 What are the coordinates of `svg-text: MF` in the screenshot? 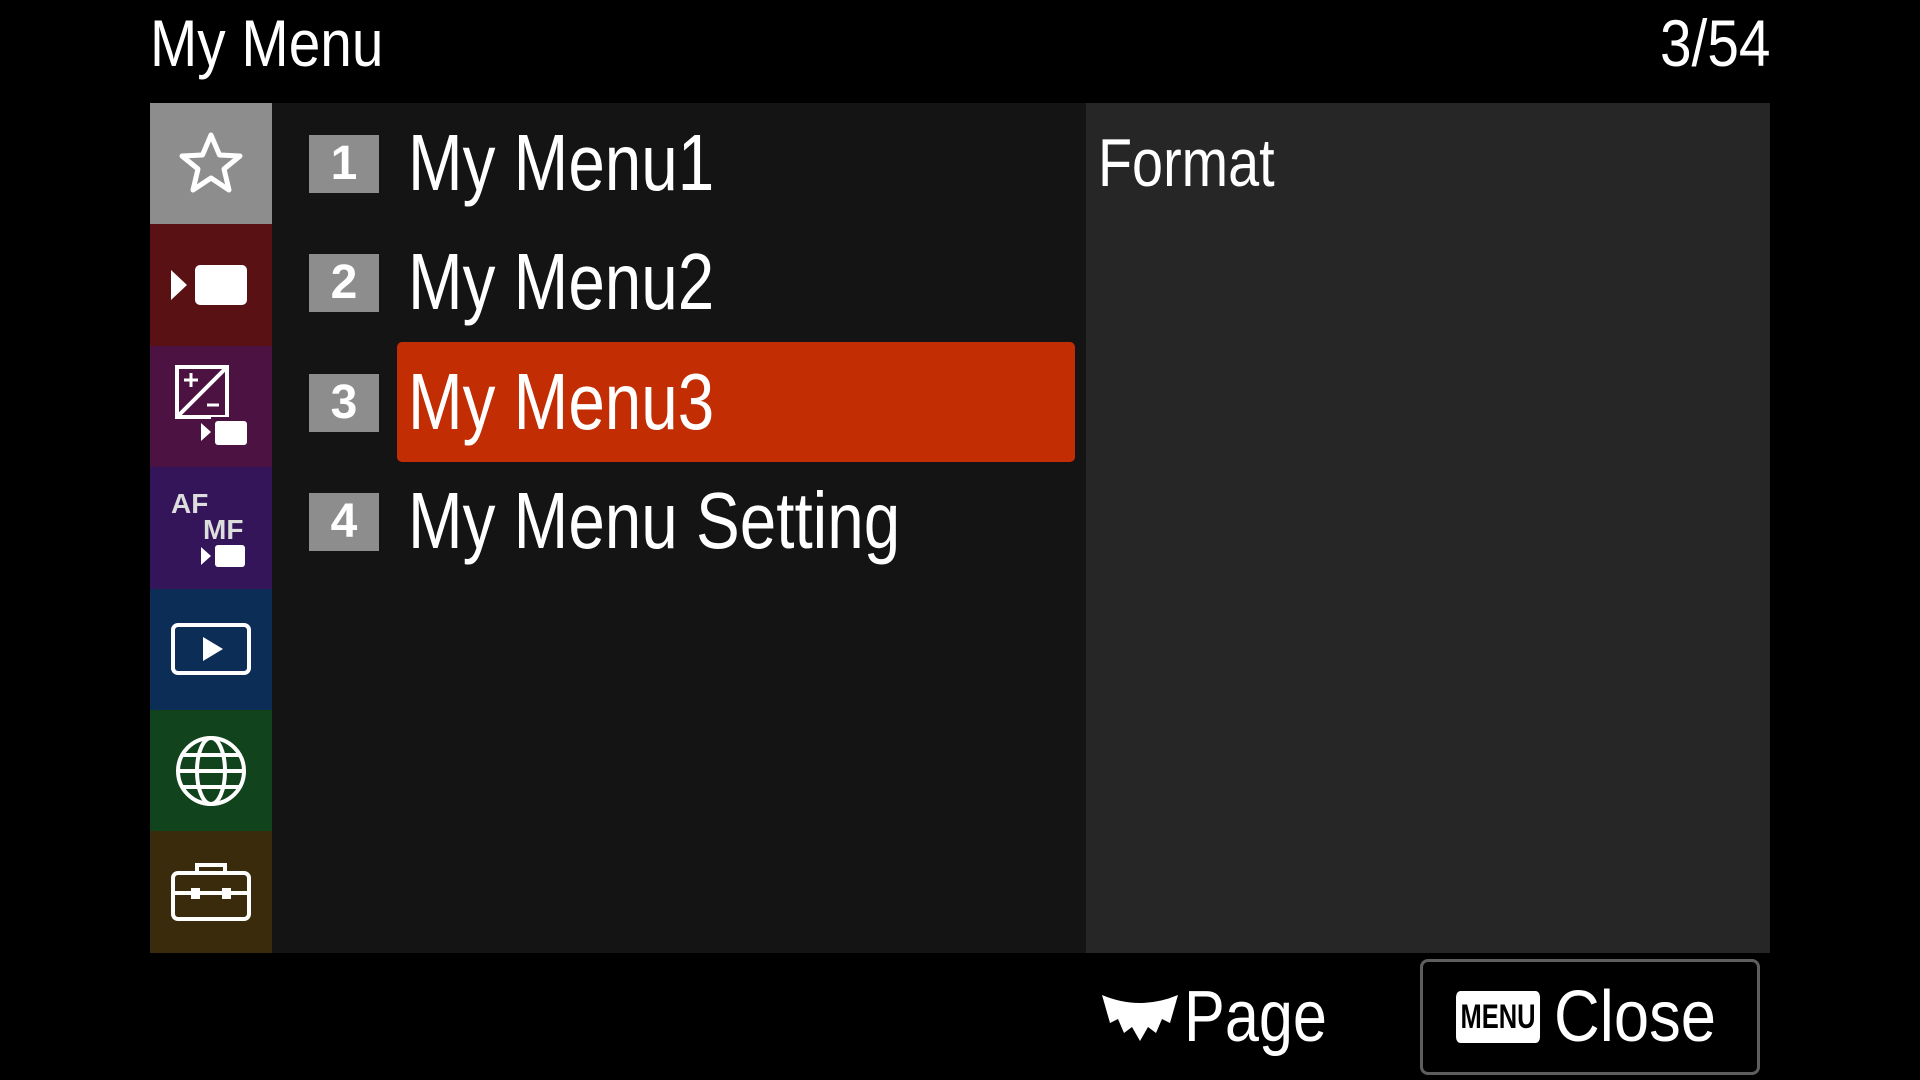 It's located at (223, 529).